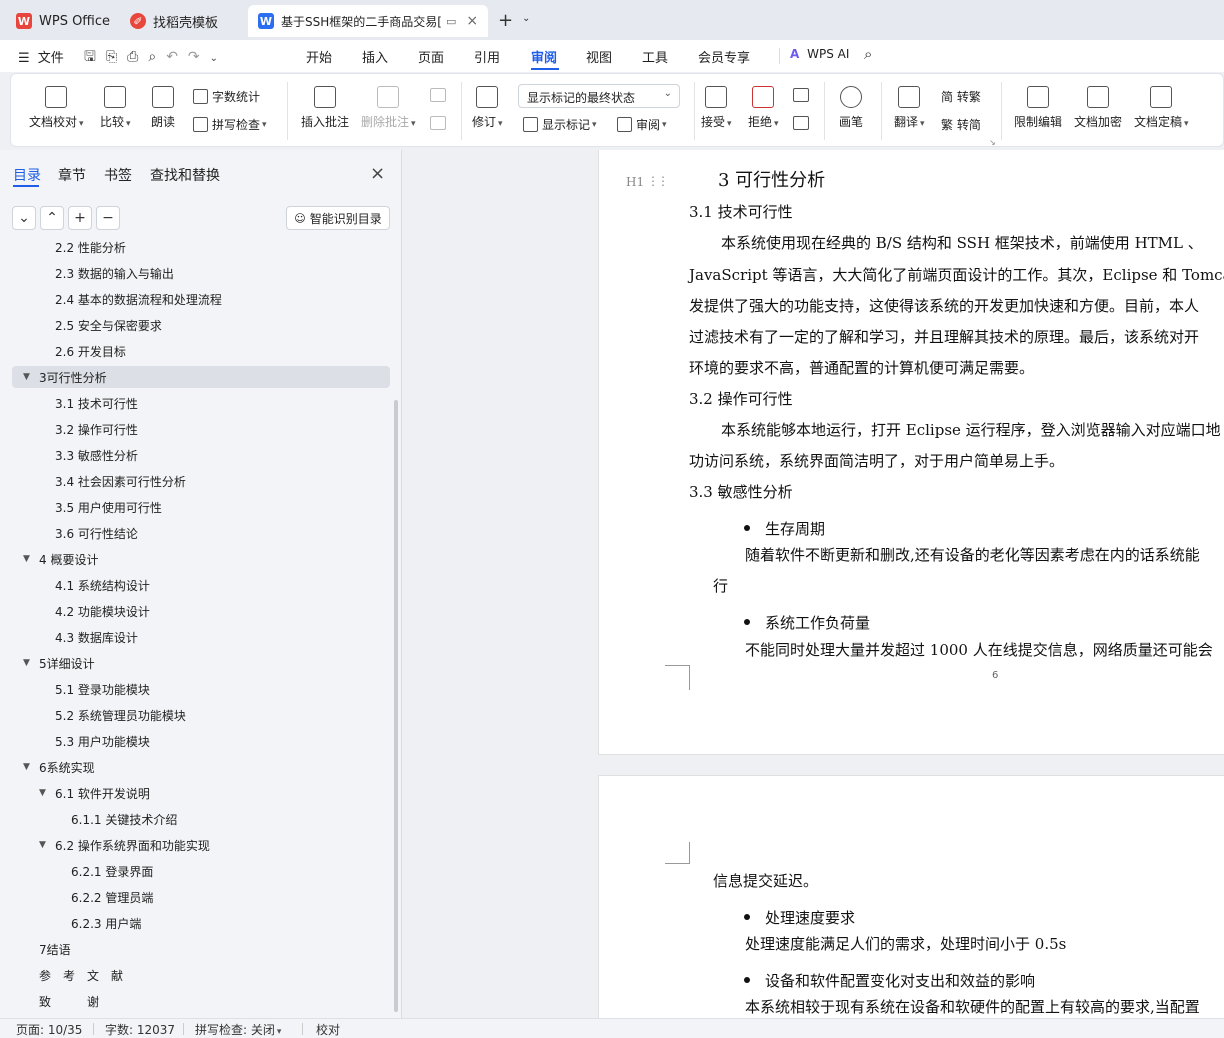 The image size is (1224, 1038). What do you see at coordinates (658, 181) in the screenshot?
I see `drag-handle-icon: ⋮⋮` at bounding box center [658, 181].